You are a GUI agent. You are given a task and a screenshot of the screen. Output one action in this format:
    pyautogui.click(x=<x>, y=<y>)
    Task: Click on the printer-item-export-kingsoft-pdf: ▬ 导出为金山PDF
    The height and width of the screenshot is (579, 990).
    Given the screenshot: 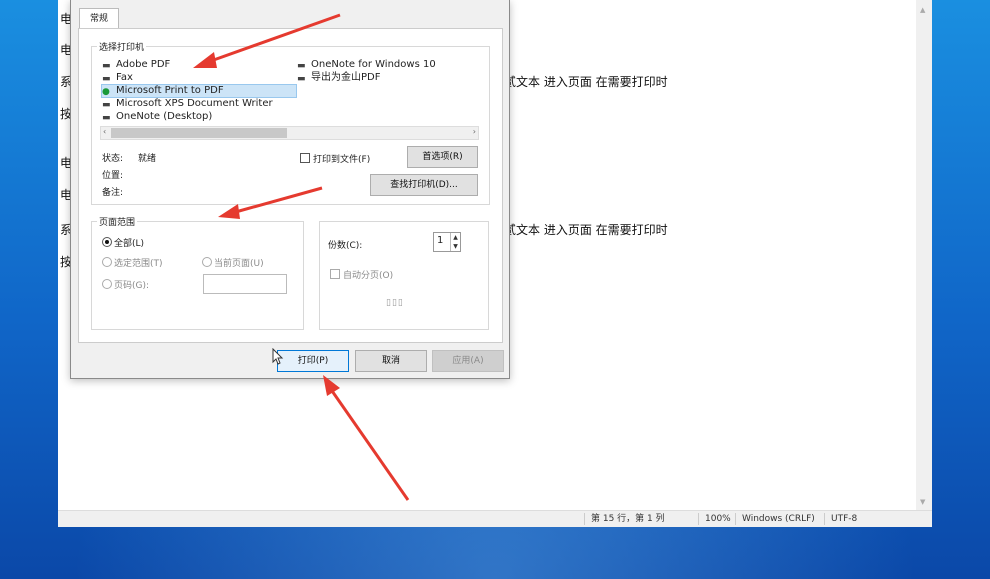 What is the action you would take?
    pyautogui.click(x=338, y=78)
    